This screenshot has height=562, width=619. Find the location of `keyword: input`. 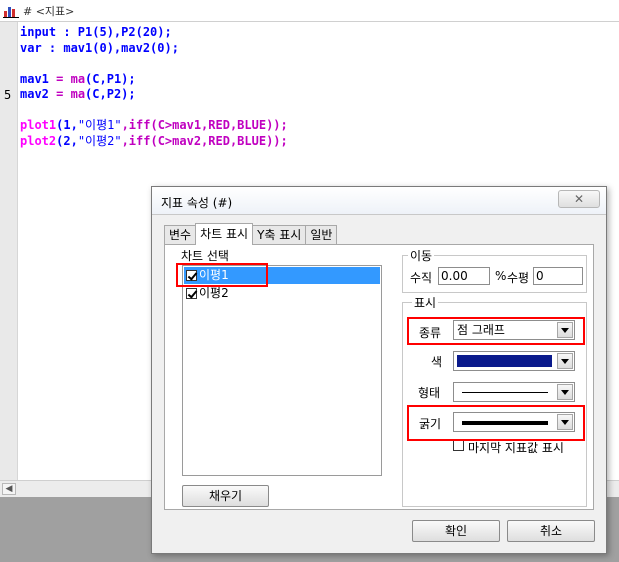

keyword: input is located at coordinates (38, 32).